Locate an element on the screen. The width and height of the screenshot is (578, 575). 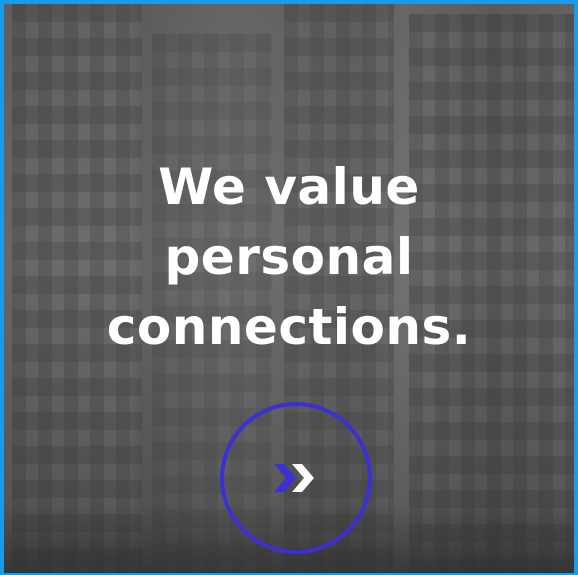
headline-line-3: connections. is located at coordinates (289, 327).